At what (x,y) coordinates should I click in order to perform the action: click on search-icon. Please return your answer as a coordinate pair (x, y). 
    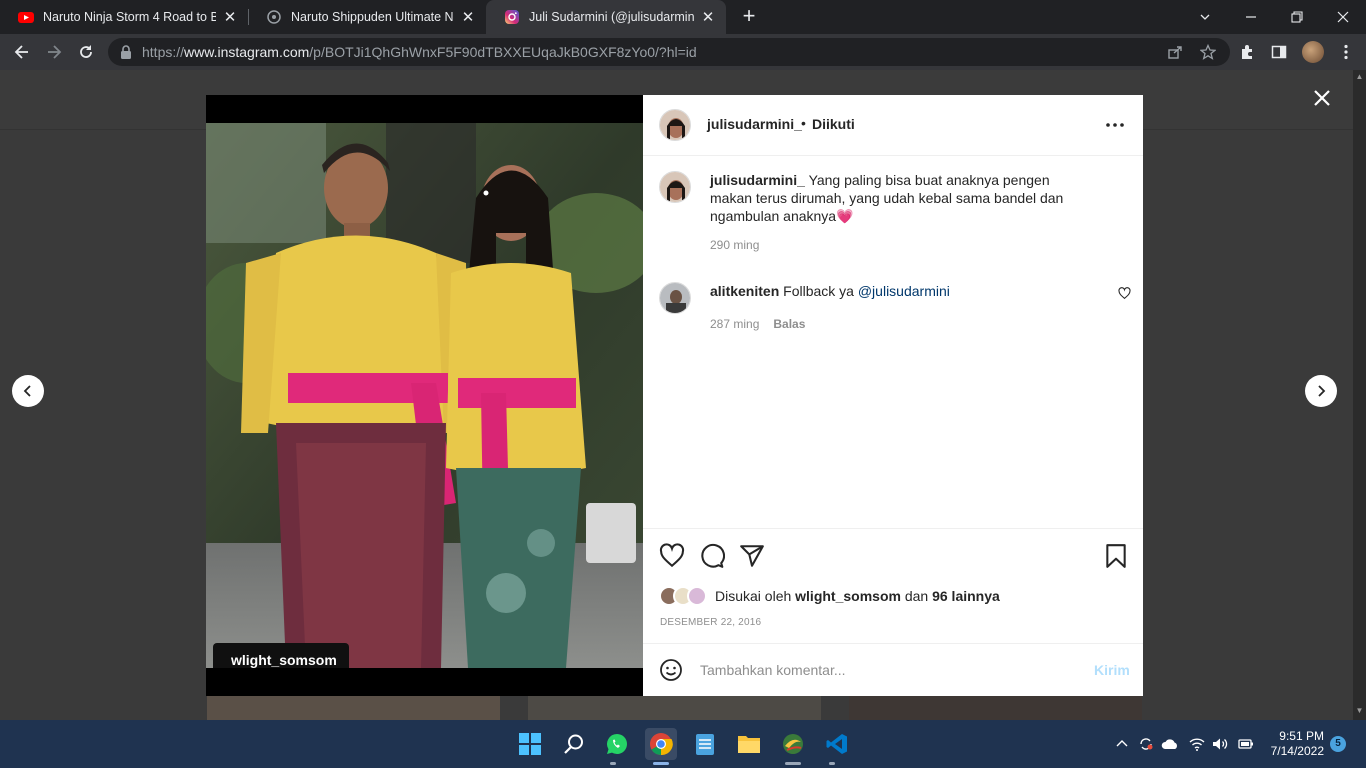
    Looking at the image, I should click on (573, 744).